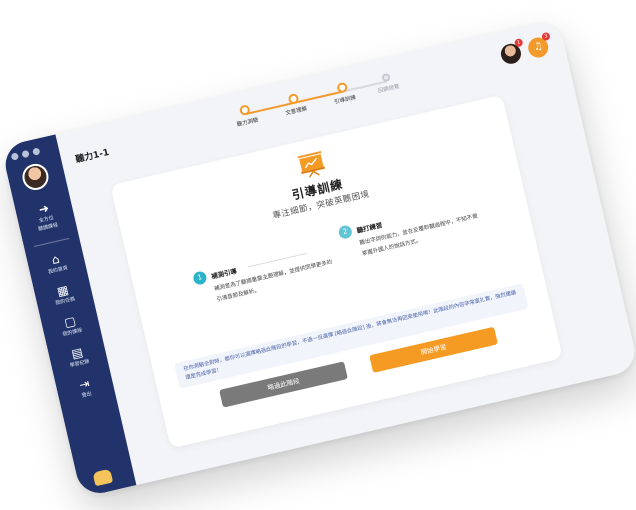  What do you see at coordinates (345, 100) in the screenshot?
I see `step-label: 引導訓練` at bounding box center [345, 100].